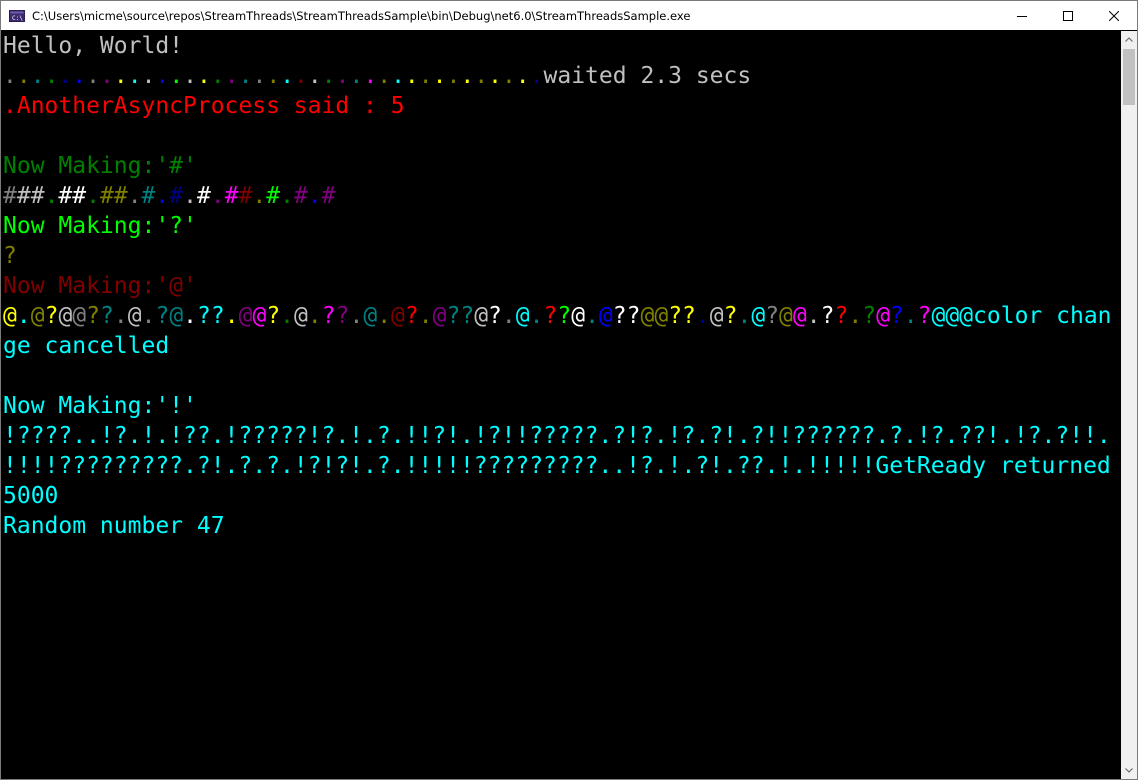  I want to click on console-text: Now Making:'!', so click(100, 406).